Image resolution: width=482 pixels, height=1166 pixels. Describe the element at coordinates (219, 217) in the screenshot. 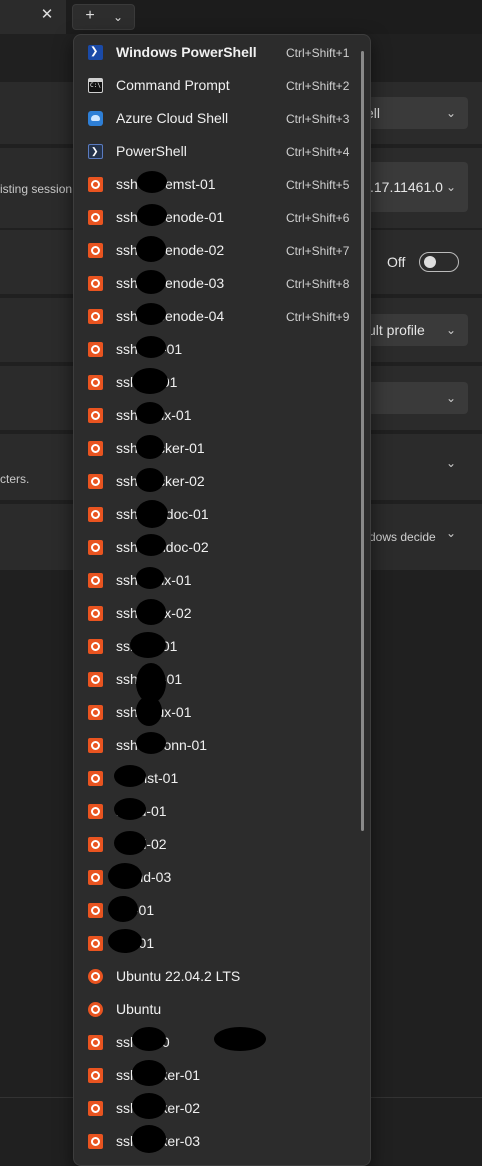

I see `menu-item: ssh-kubenode-01 Ctrl+Shift+6` at that location.